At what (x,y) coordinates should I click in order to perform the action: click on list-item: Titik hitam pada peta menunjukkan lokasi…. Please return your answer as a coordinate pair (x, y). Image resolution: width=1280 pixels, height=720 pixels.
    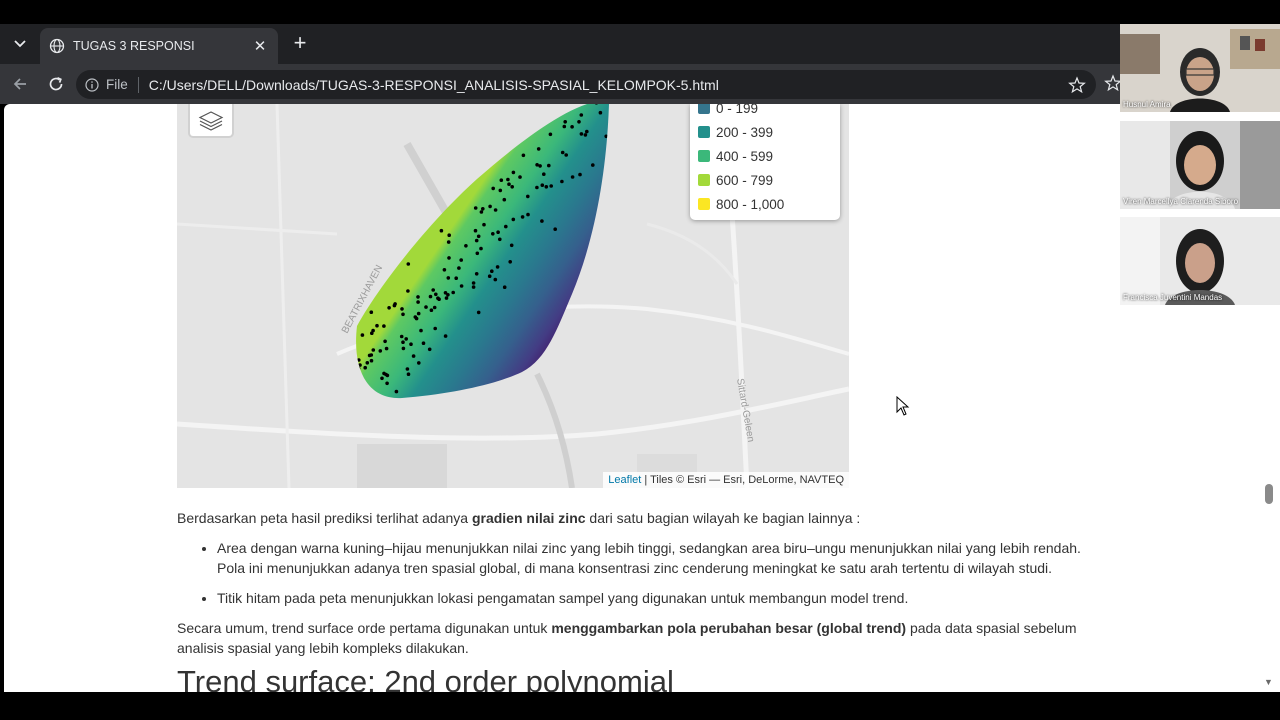
    Looking at the image, I should click on (657, 598).